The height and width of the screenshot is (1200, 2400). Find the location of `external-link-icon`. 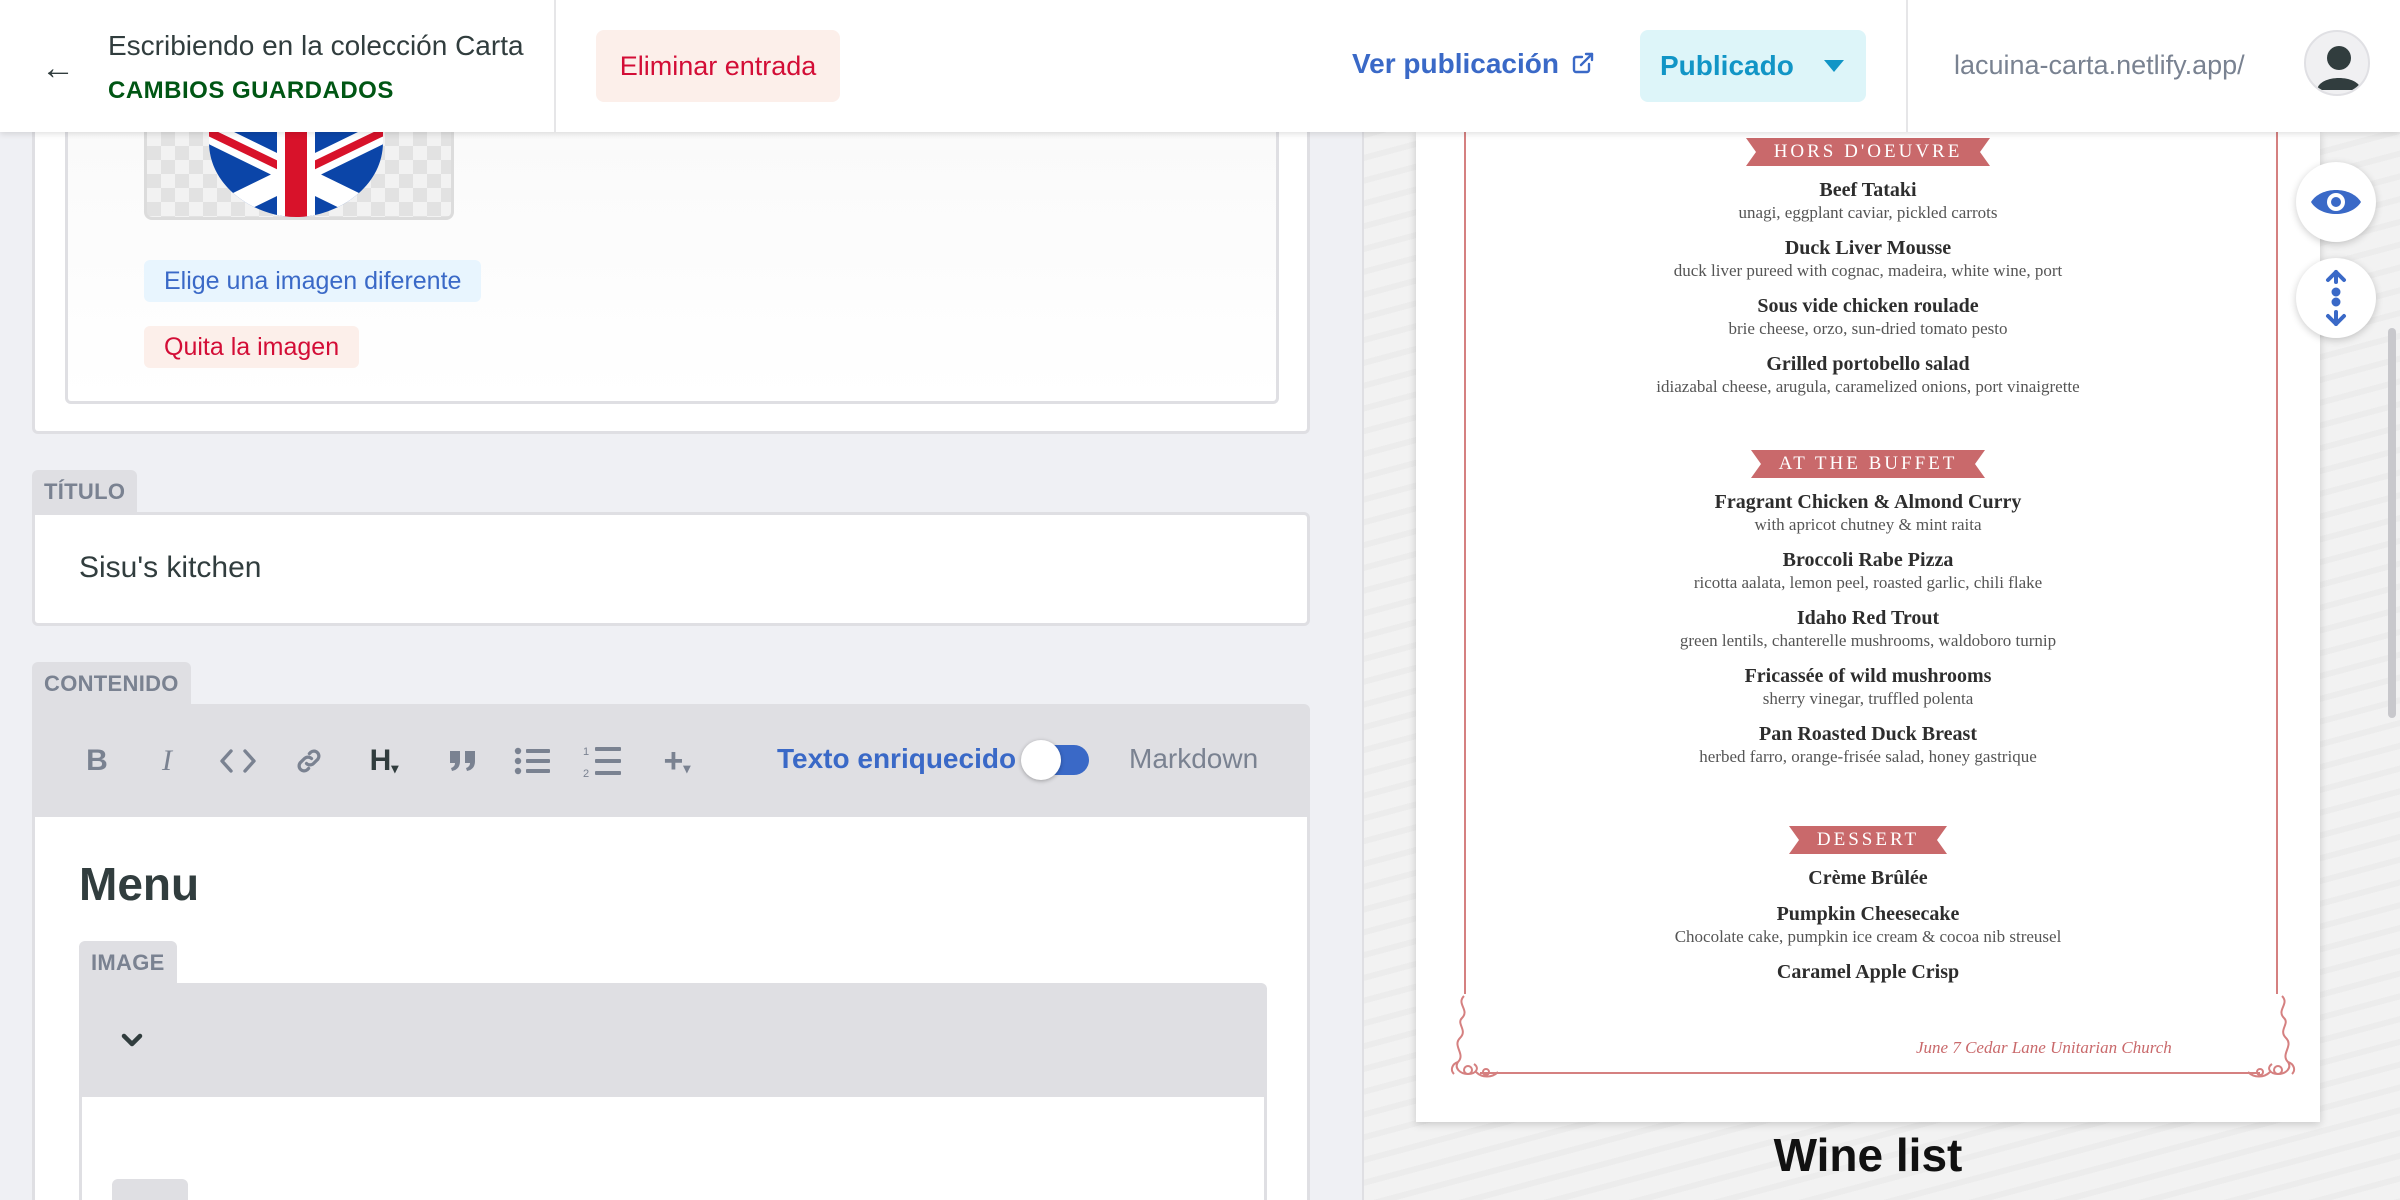

external-link-icon is located at coordinates (1583, 63).